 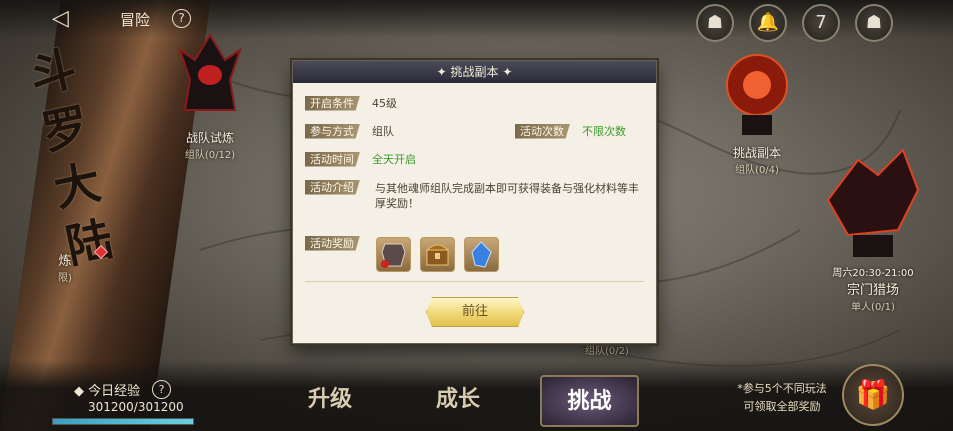 I want to click on row-time: 活动时间 全天开启, so click(x=360, y=159).